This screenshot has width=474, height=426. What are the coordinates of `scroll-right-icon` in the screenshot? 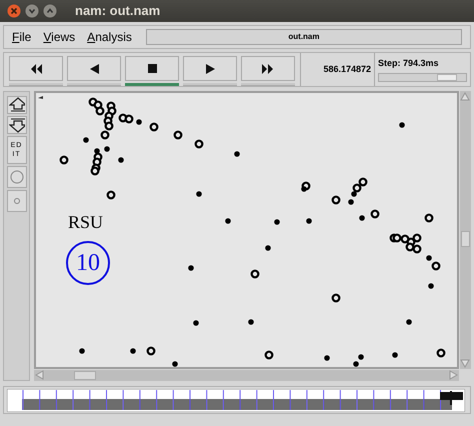 It's located at (453, 375).